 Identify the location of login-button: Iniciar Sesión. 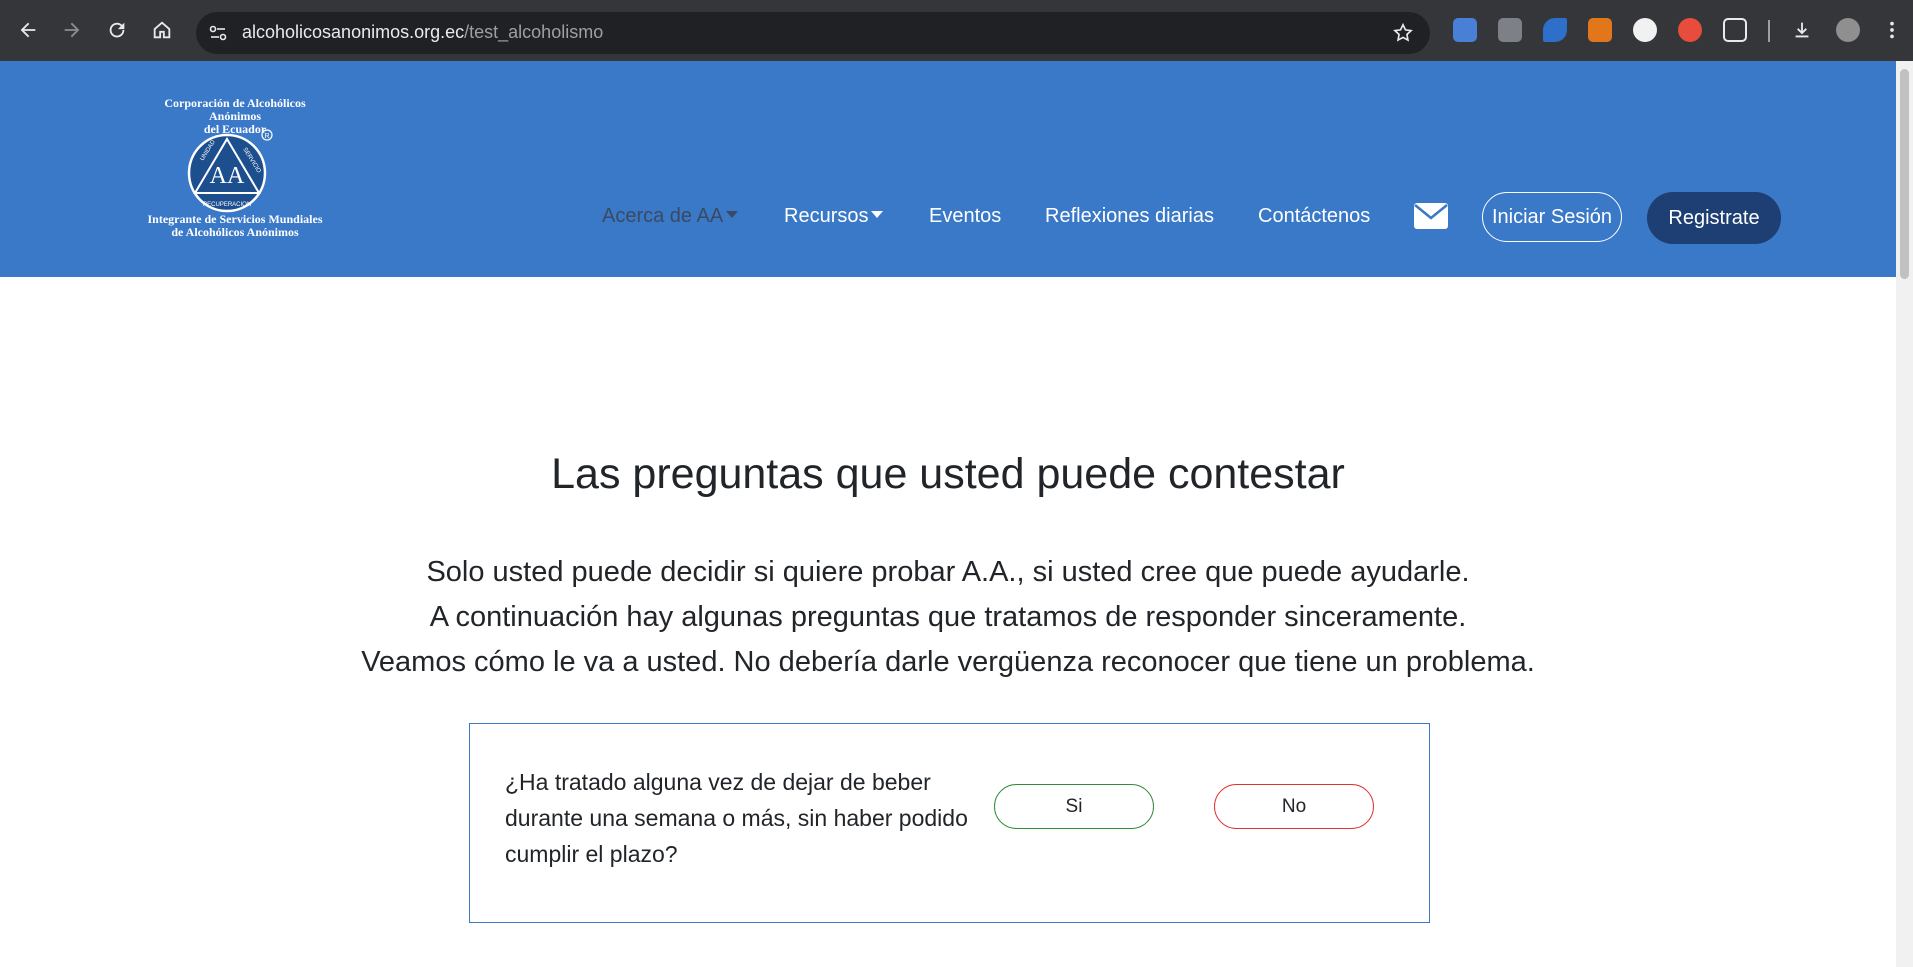
(1552, 217).